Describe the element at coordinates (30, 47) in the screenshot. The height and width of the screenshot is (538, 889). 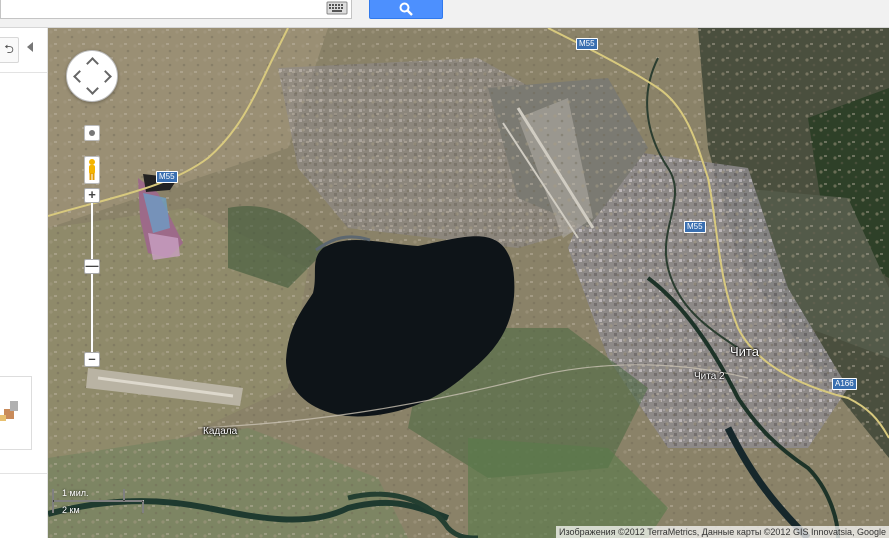
I see `collapse-arrow-icon` at that location.